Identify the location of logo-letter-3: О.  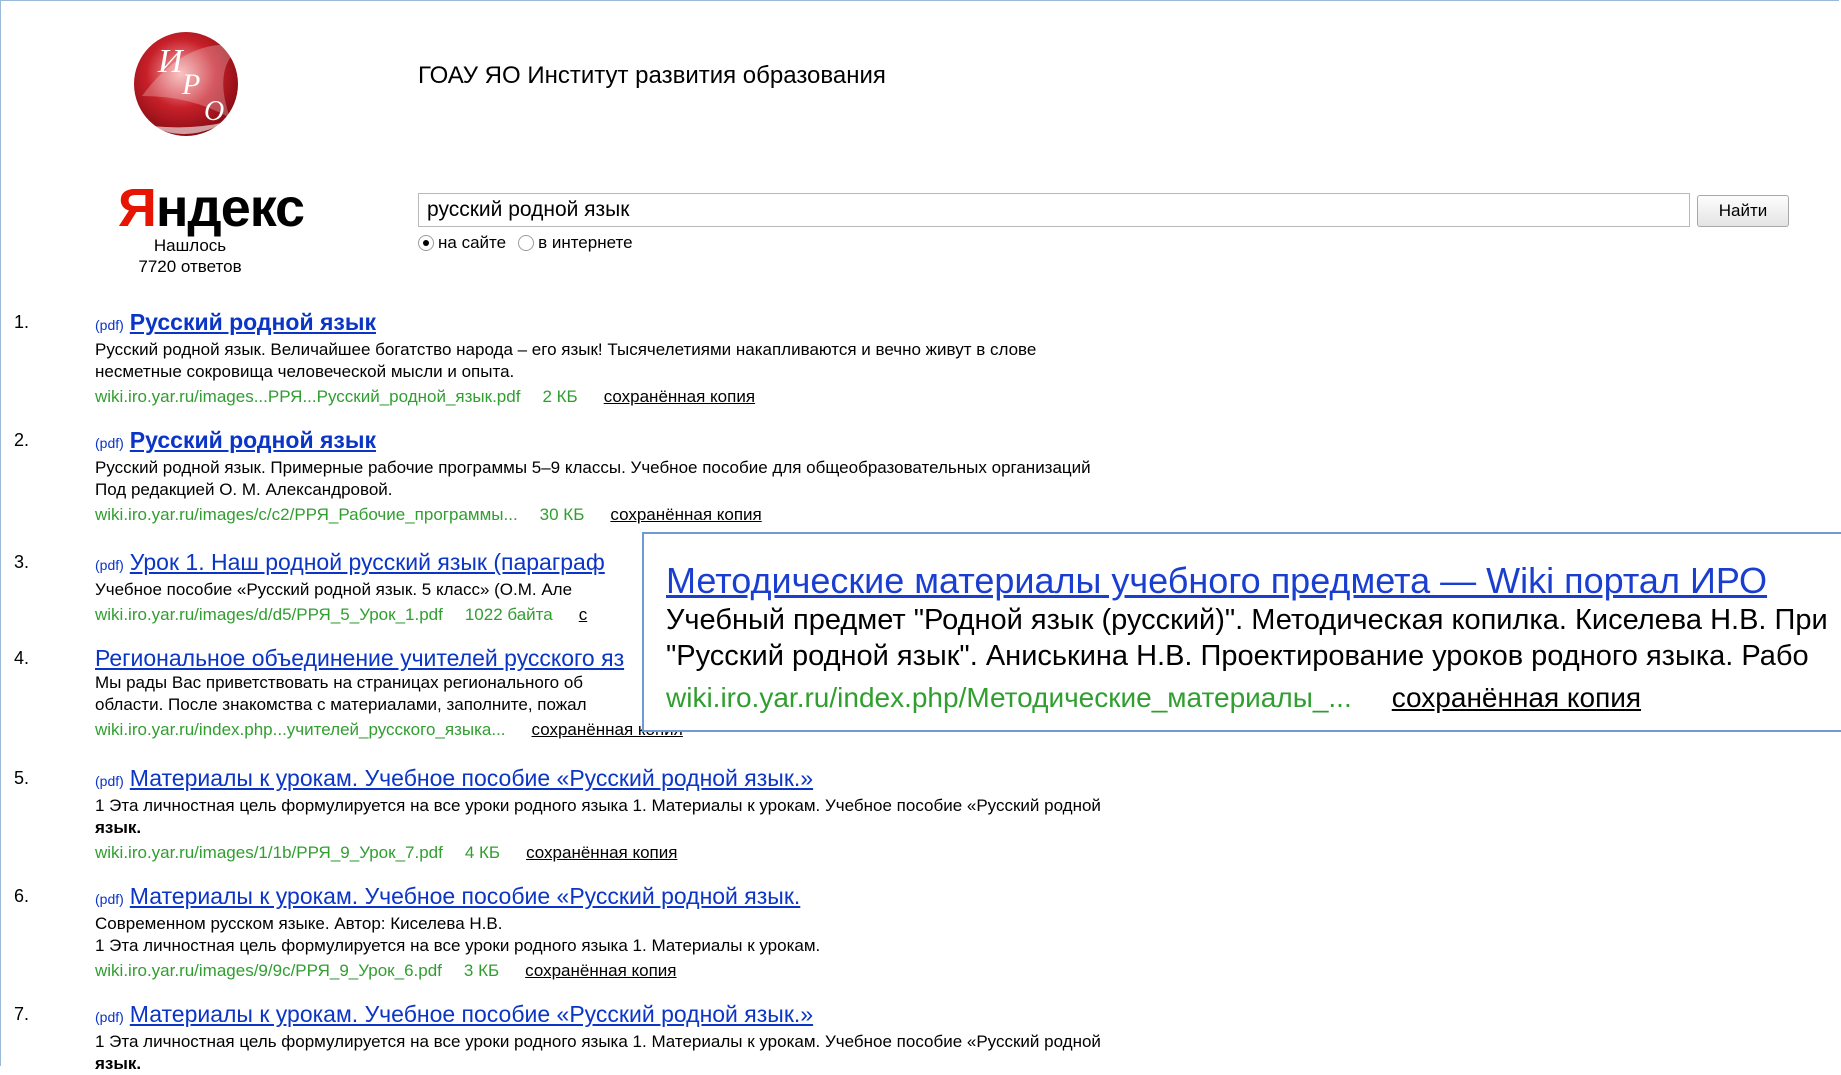
(214, 111).